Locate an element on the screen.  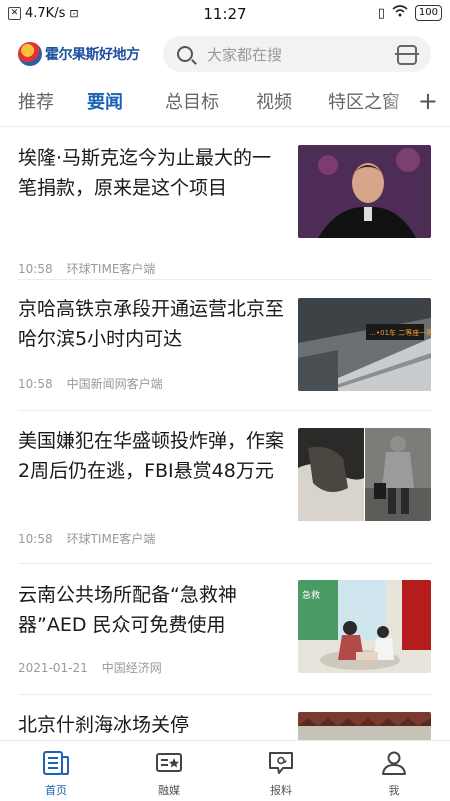
status-right: ▯ 100 is located at coordinates (410, 13).